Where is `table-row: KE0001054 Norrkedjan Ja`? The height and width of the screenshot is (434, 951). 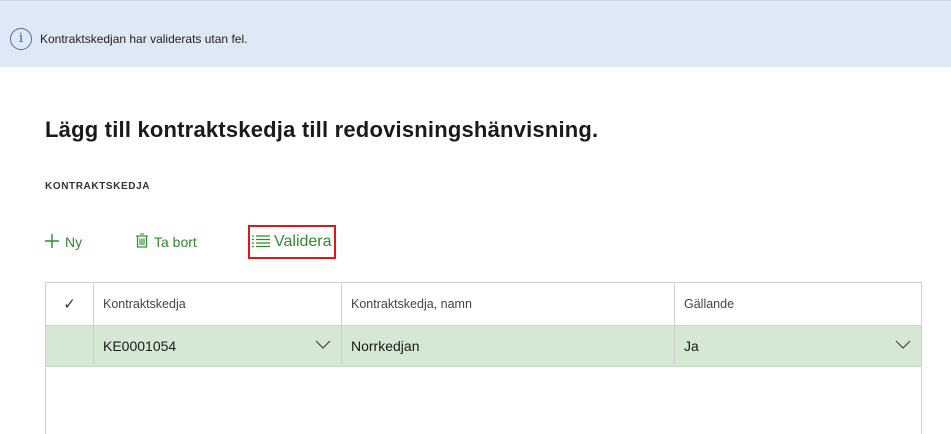
table-row: KE0001054 Norrkedjan Ja is located at coordinates (483, 346).